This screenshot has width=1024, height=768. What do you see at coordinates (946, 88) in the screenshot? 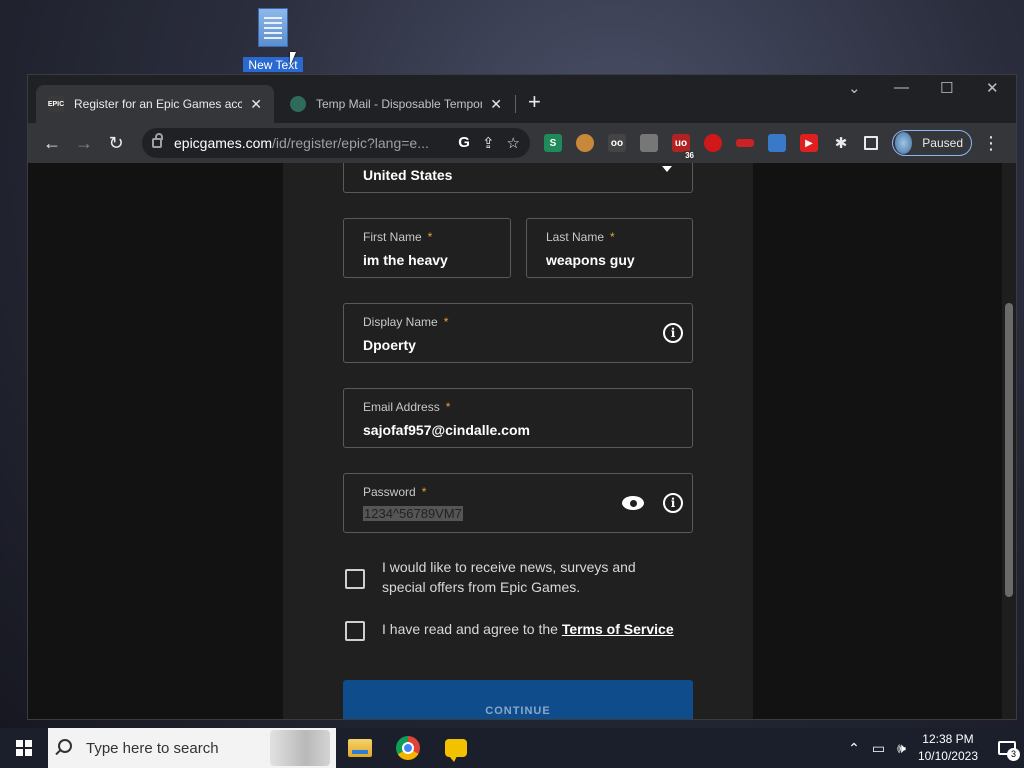
I see `maximize-button: ☐` at bounding box center [946, 88].